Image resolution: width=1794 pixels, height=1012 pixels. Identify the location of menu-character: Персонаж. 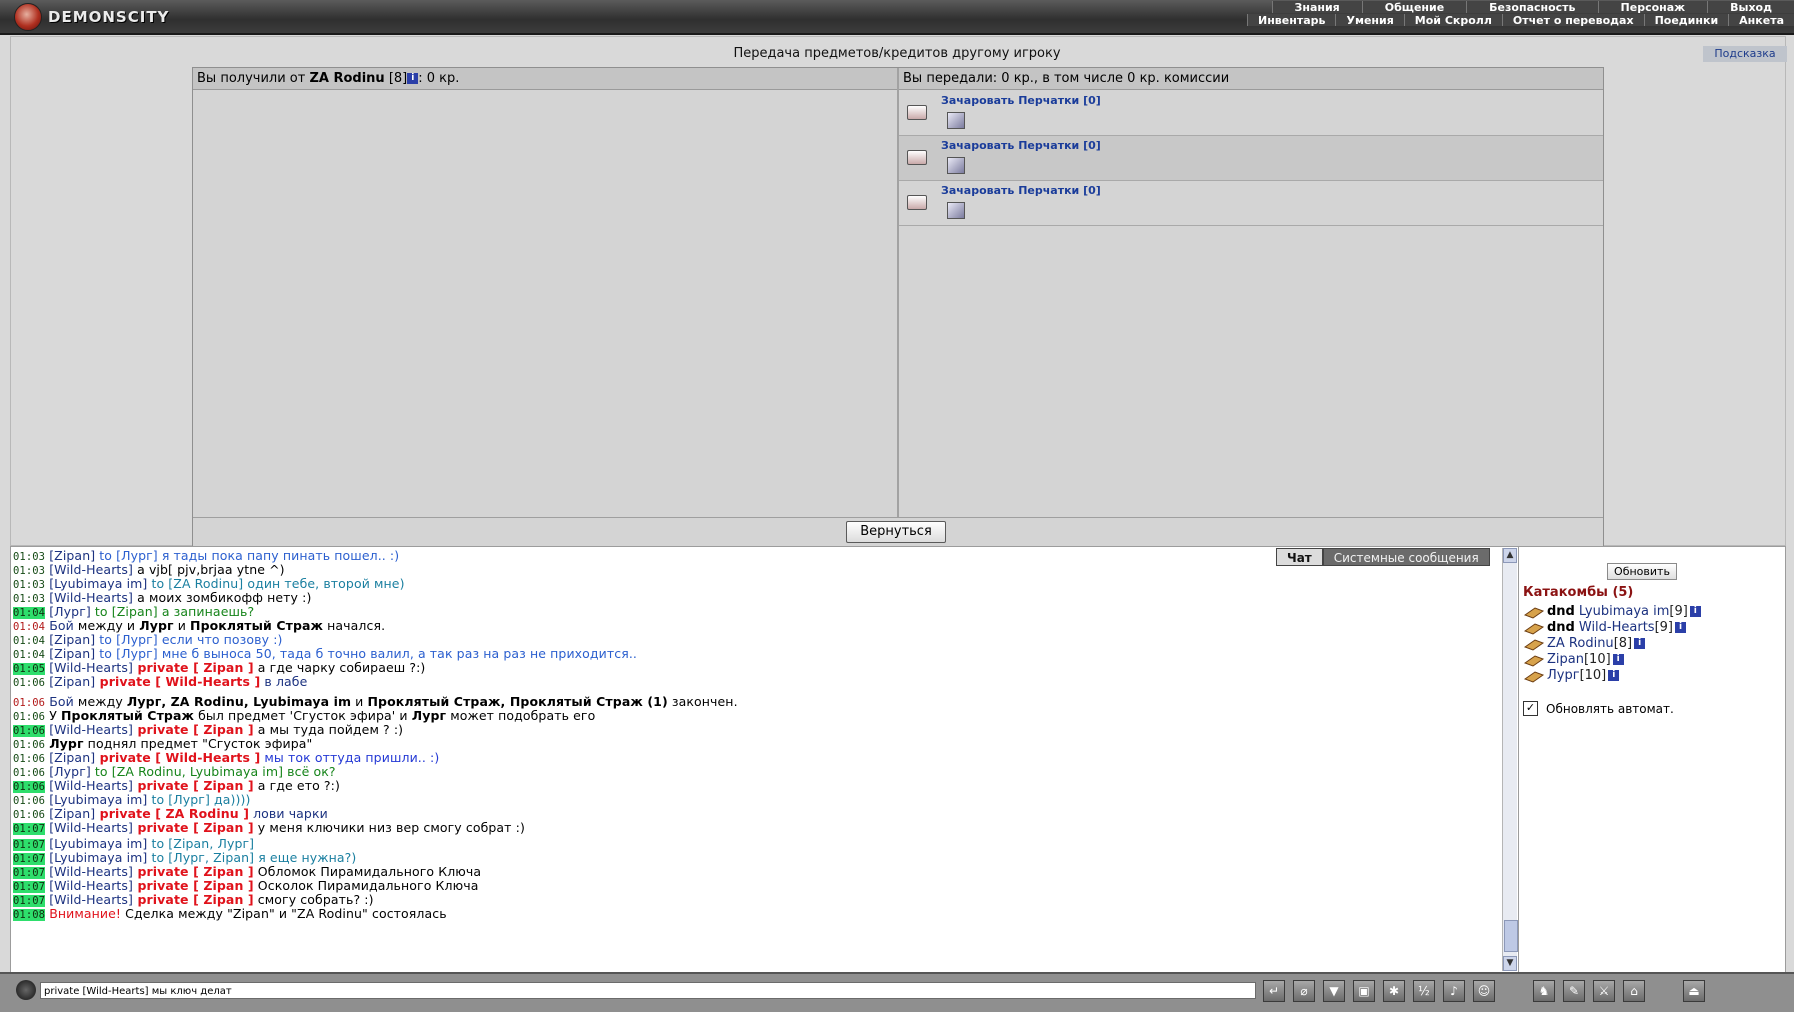
(1652, 7).